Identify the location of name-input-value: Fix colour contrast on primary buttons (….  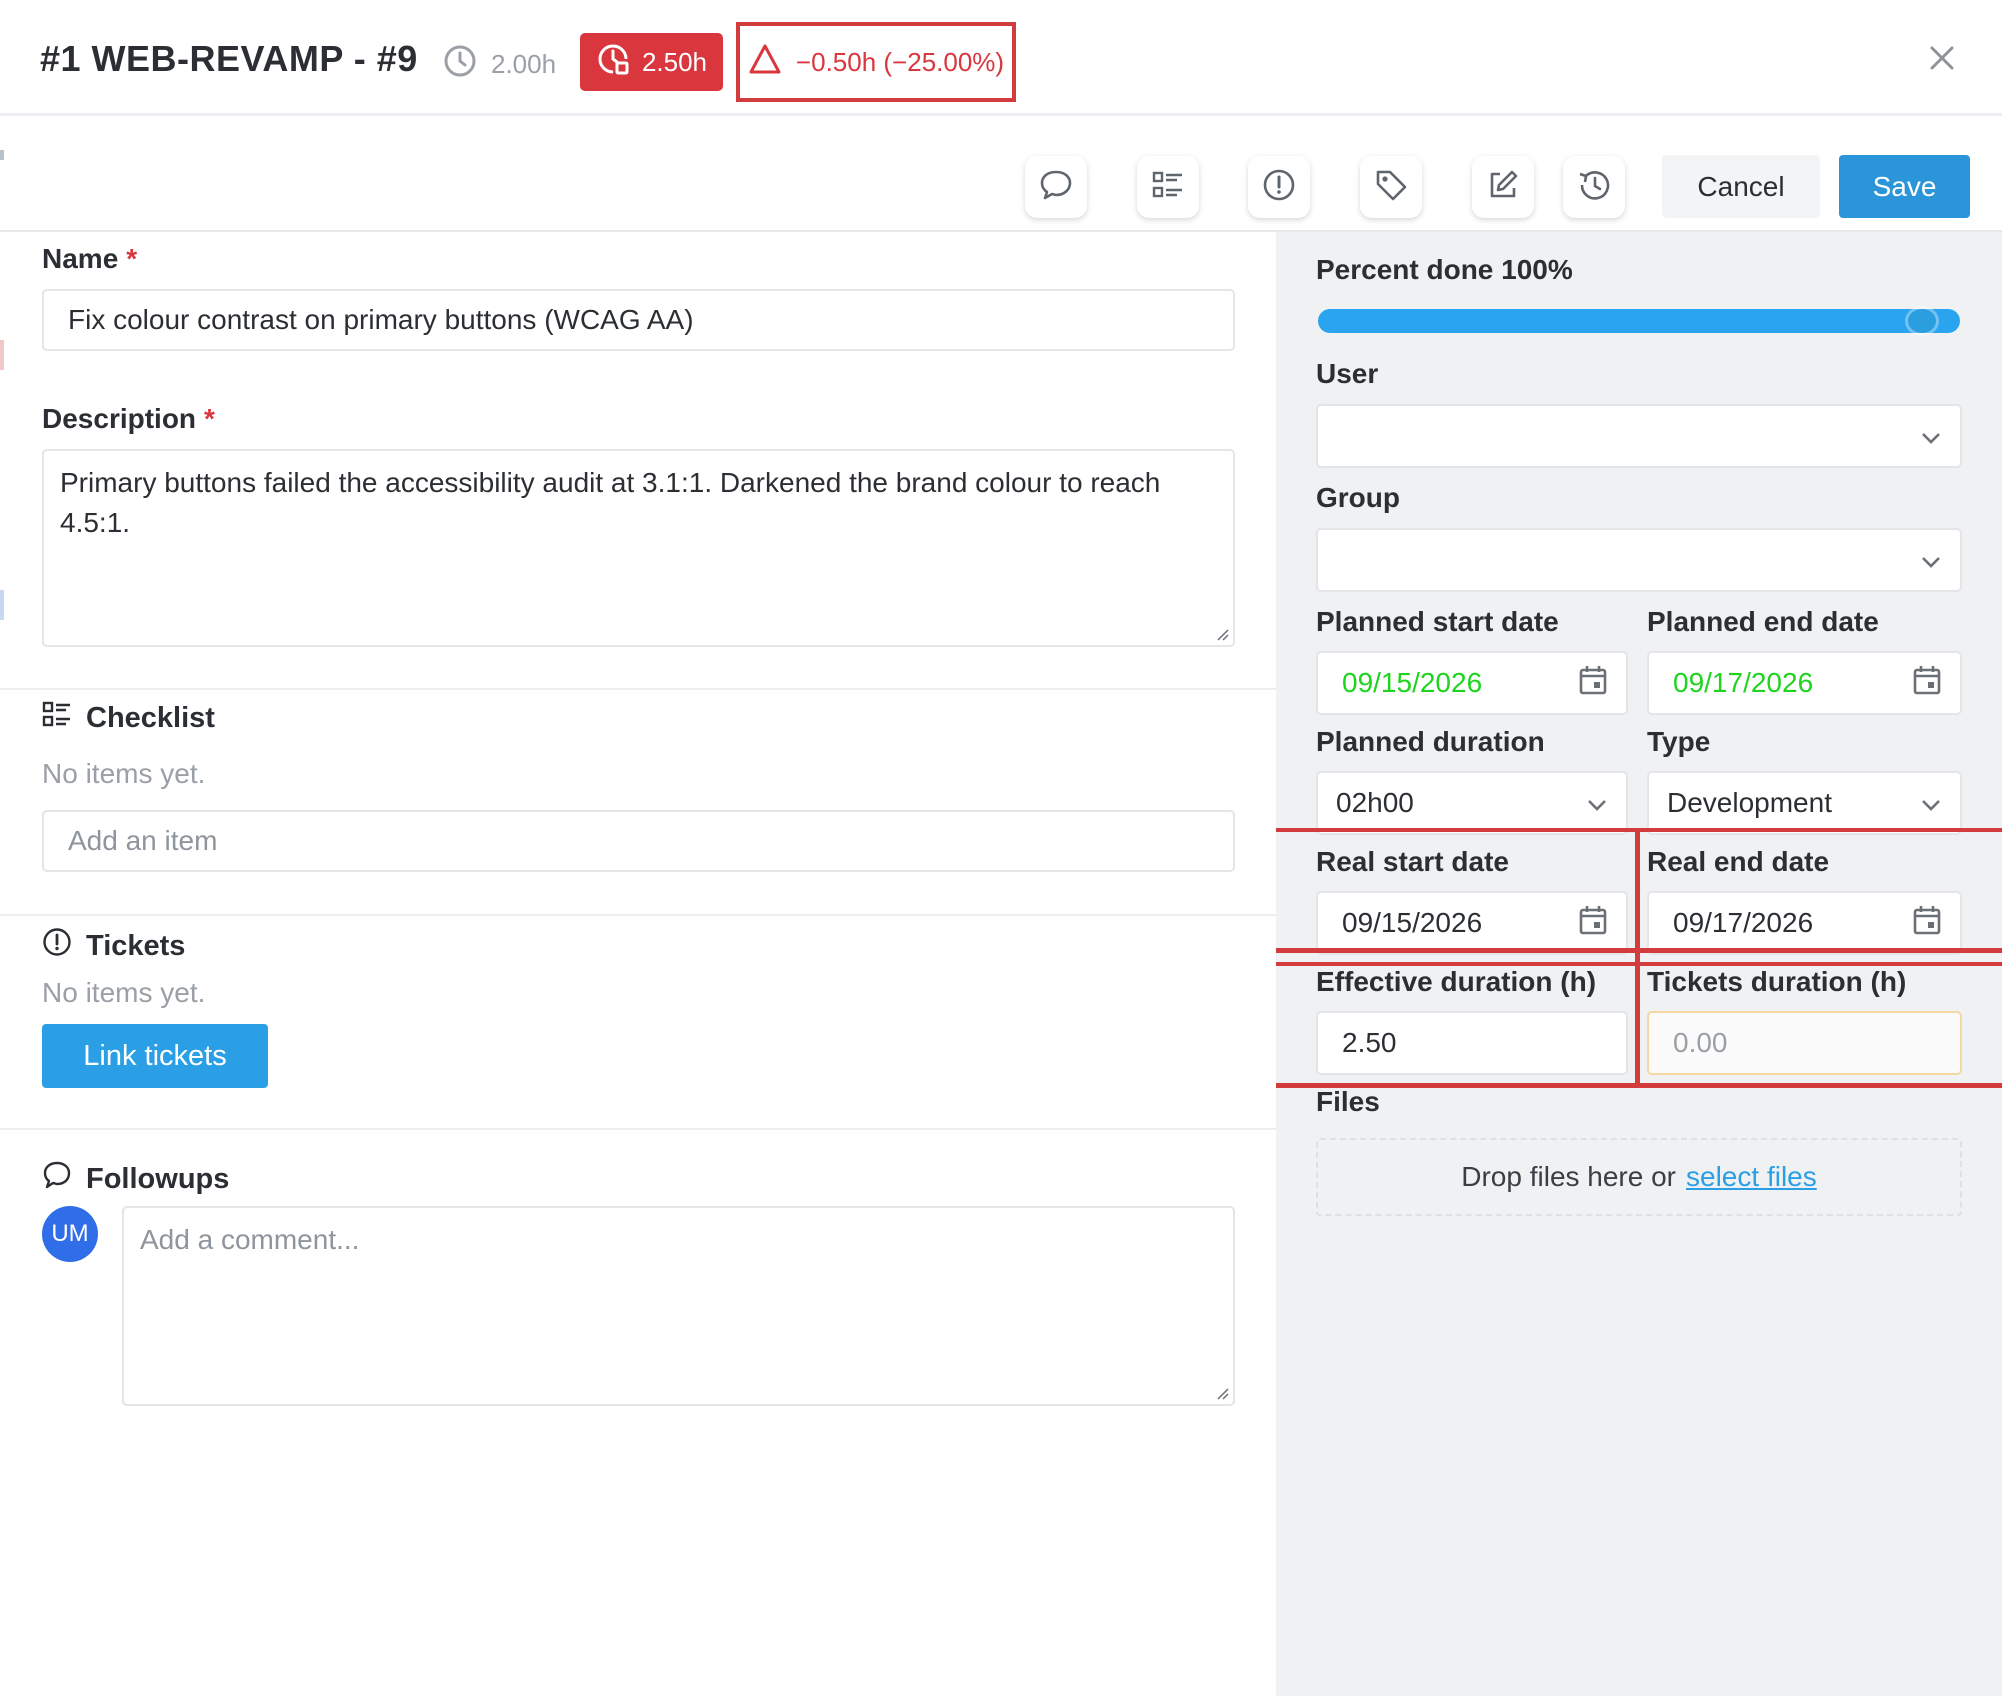
(381, 319).